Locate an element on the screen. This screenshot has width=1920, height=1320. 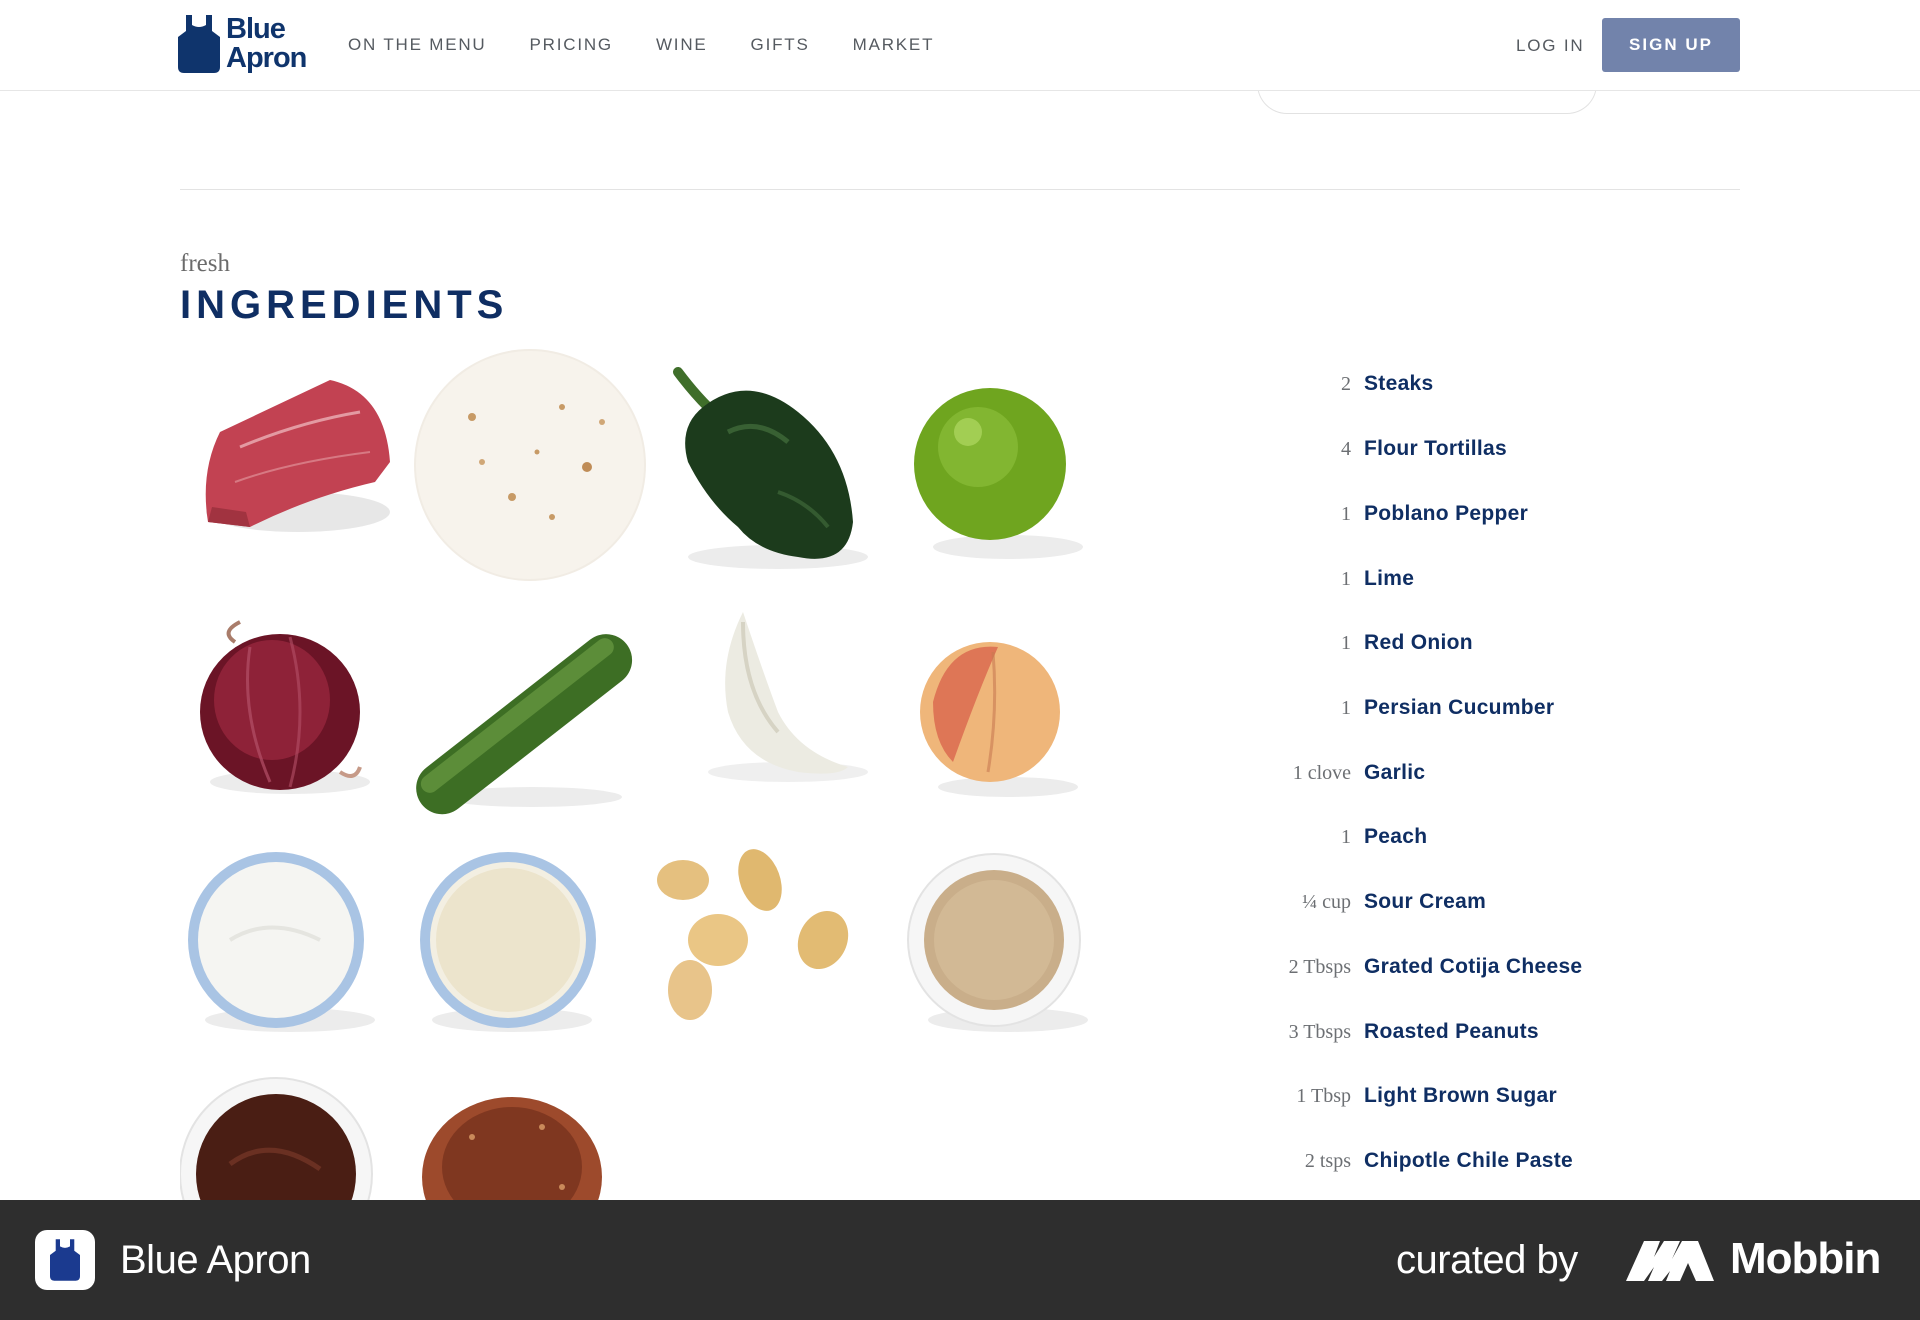
mobbin-wordmark: Mobbin is located at coordinates (1805, 1258).